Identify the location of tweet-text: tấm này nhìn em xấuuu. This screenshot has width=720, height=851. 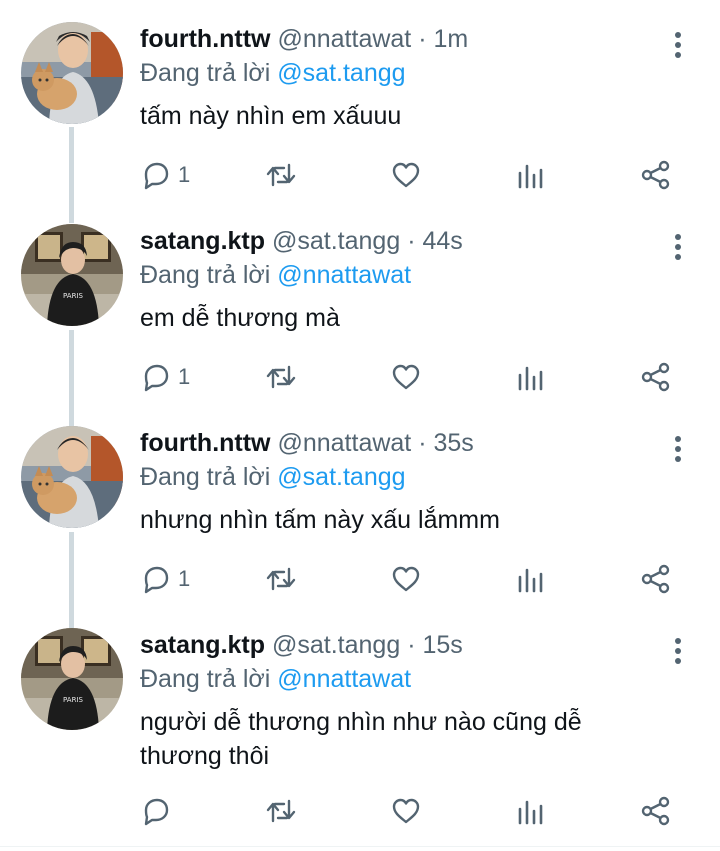
(271, 116).